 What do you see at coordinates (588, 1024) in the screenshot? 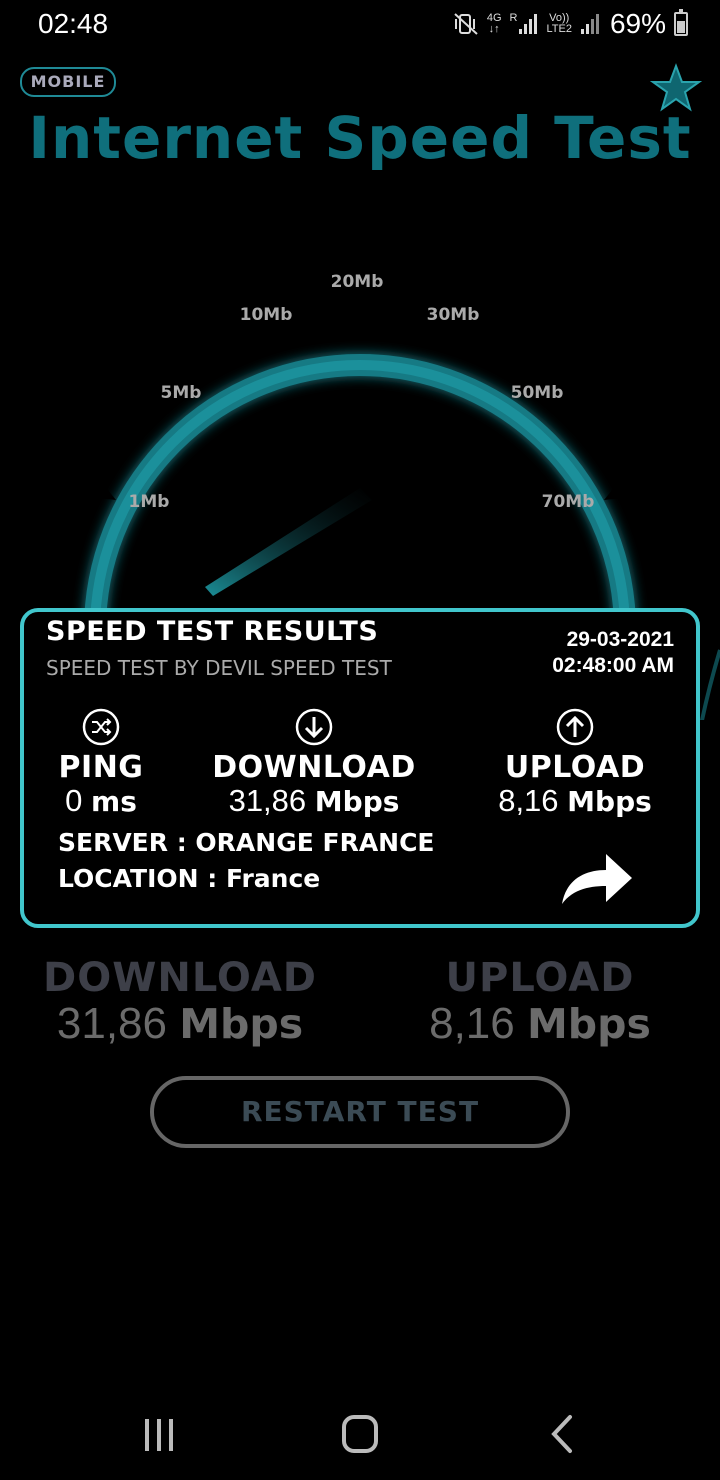
I see `upload-readout-unit: Mbps` at bounding box center [588, 1024].